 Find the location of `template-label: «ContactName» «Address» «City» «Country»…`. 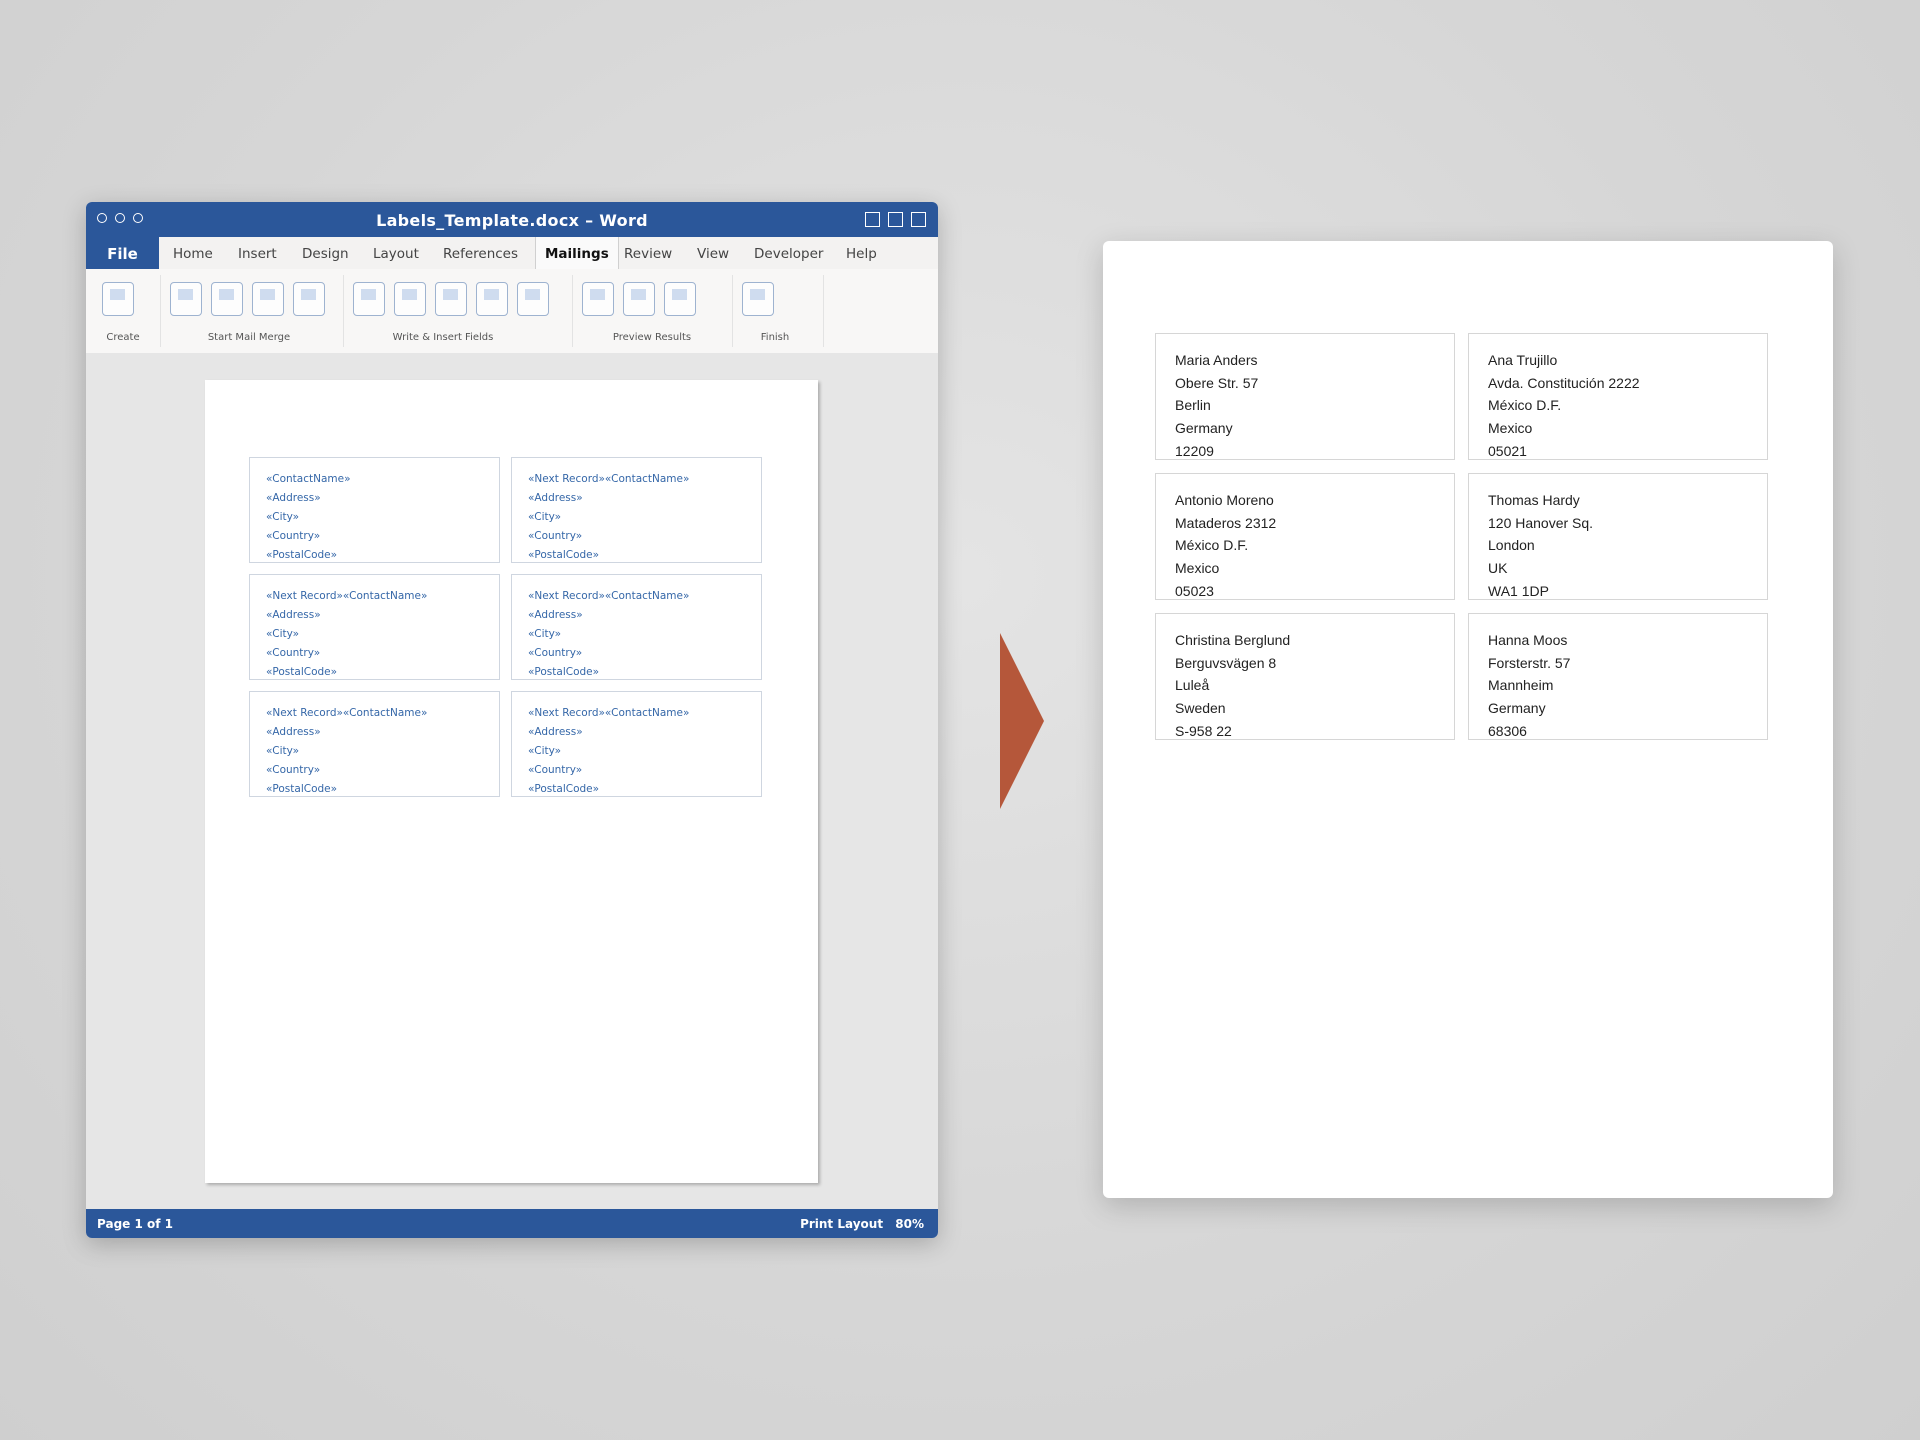

template-label: «ContactName» «Address» «City» «Country»… is located at coordinates (374, 510).